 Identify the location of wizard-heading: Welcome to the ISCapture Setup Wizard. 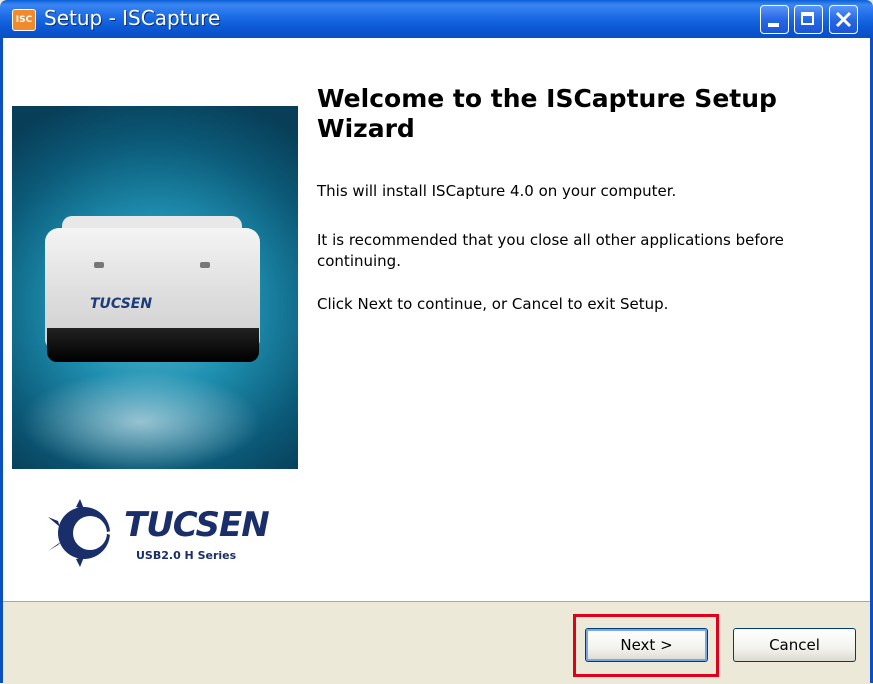
(547, 113).